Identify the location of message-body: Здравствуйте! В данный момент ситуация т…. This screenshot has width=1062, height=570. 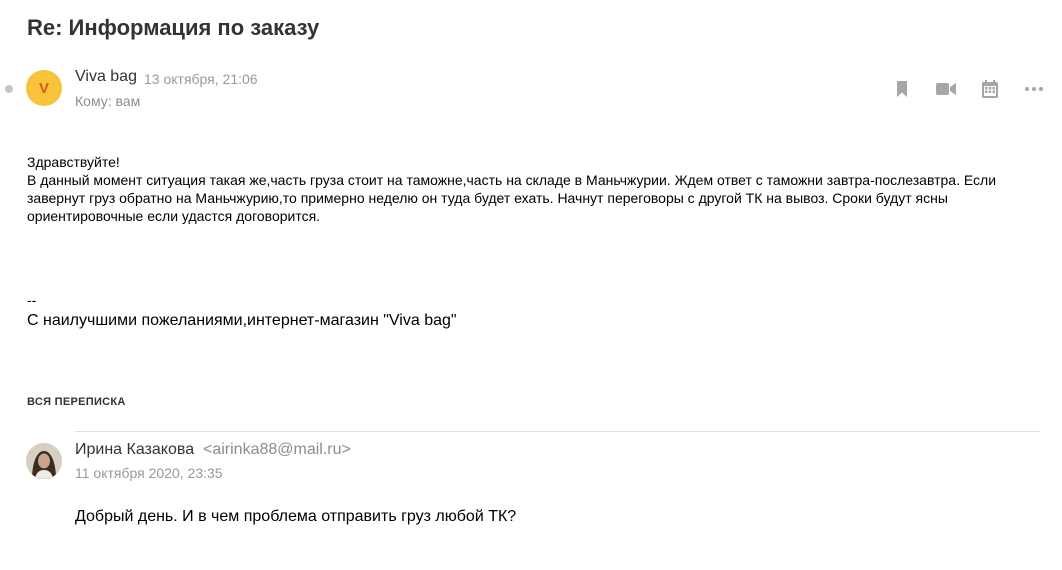
(527, 189).